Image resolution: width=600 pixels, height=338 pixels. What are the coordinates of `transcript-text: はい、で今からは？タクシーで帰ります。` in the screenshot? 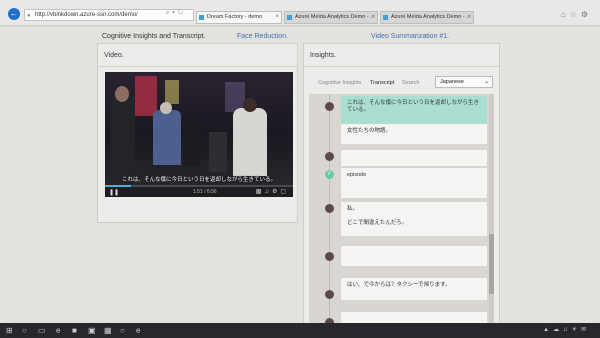 It's located at (399, 285).